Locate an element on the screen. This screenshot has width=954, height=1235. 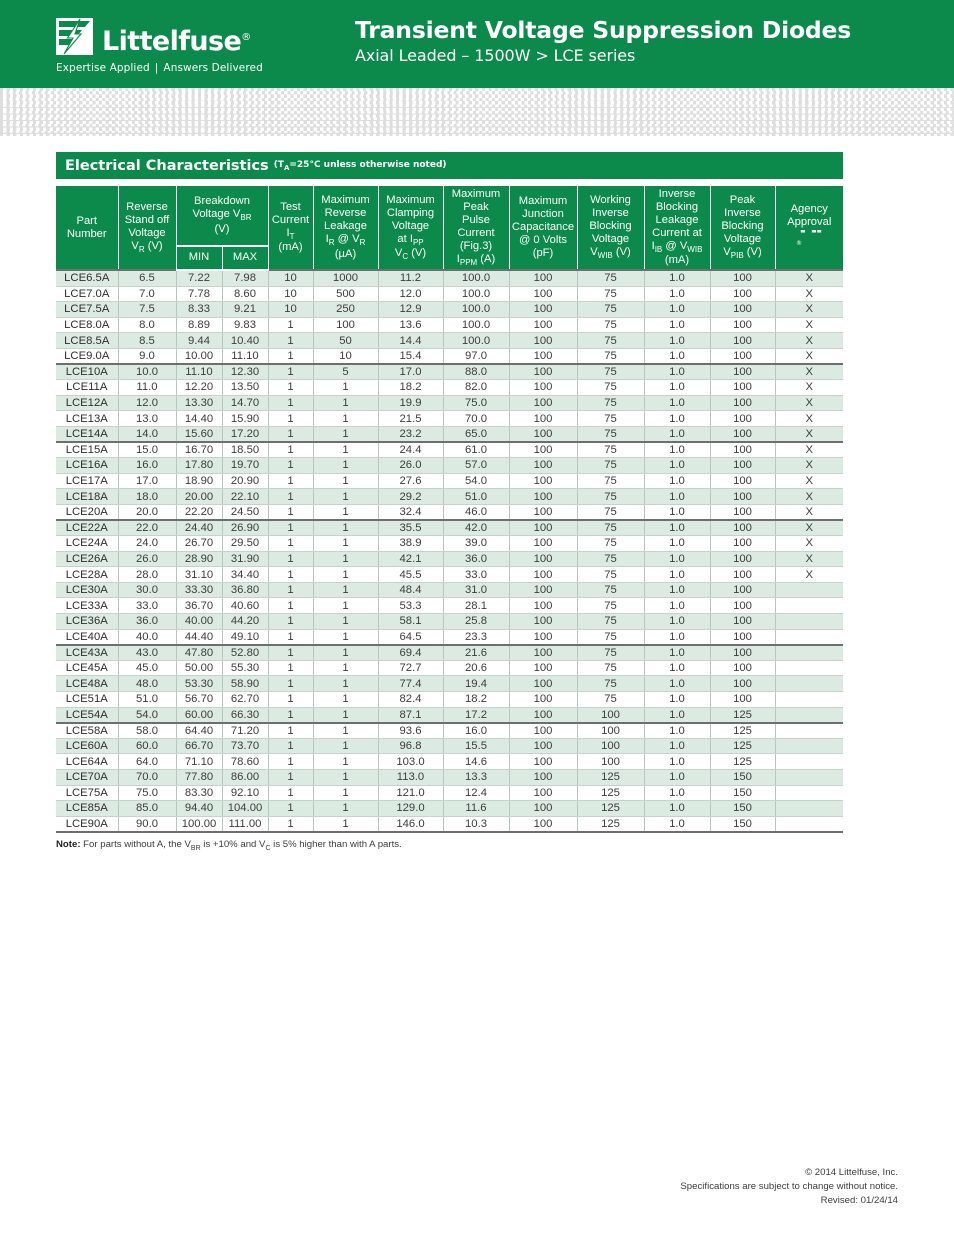
cell-part: LCE70A is located at coordinates (87, 777).